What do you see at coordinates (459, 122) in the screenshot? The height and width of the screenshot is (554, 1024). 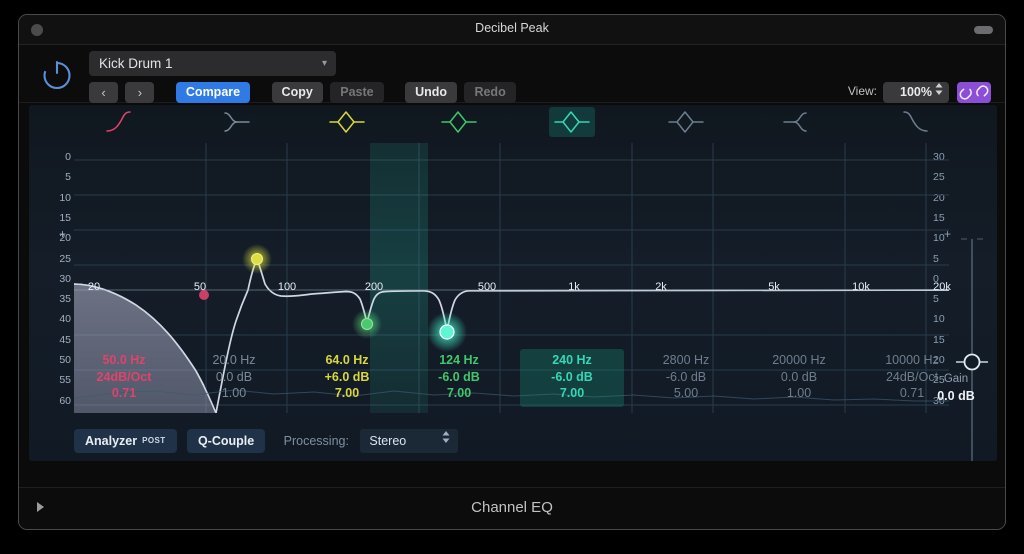 I see `band-4-bell-icon` at bounding box center [459, 122].